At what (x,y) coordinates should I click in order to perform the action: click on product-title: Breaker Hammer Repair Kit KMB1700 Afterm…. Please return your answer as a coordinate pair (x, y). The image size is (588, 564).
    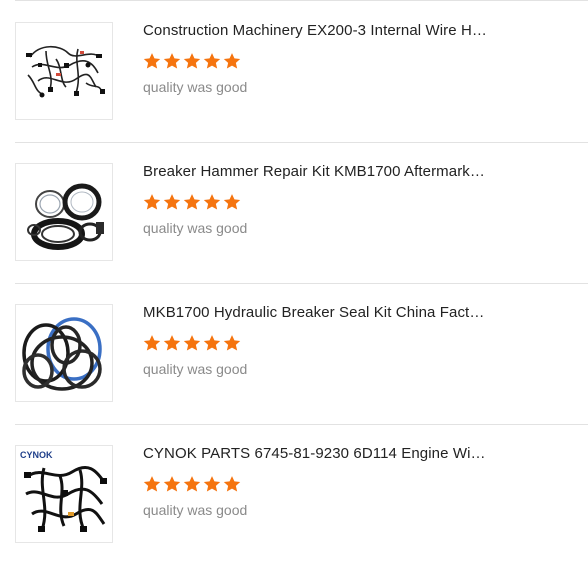
    Looking at the image, I should click on (315, 171).